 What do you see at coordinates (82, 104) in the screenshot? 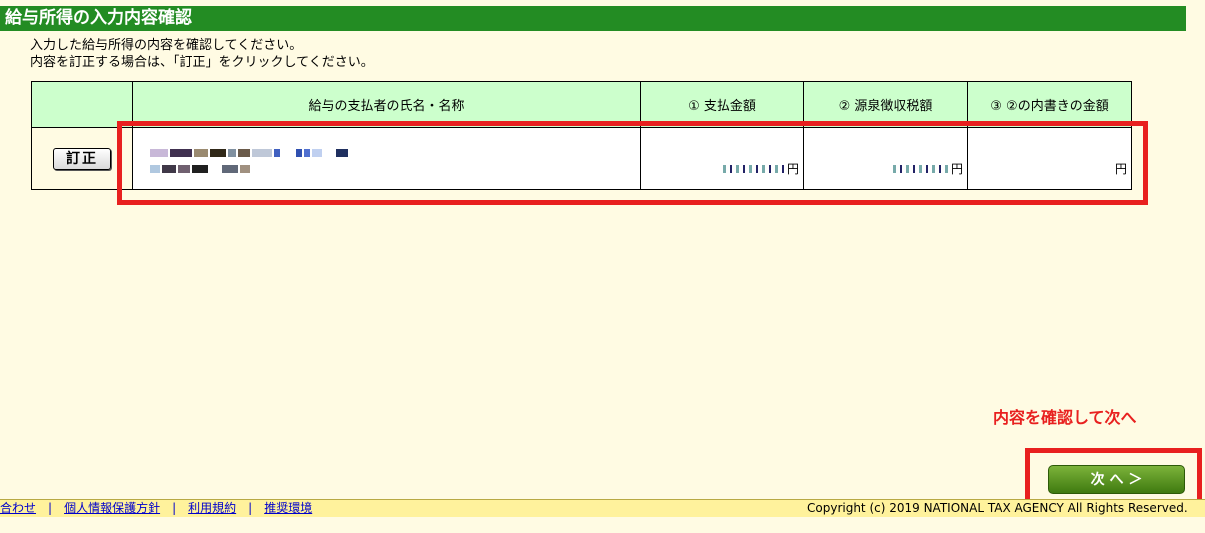
I see `header-edit` at bounding box center [82, 104].